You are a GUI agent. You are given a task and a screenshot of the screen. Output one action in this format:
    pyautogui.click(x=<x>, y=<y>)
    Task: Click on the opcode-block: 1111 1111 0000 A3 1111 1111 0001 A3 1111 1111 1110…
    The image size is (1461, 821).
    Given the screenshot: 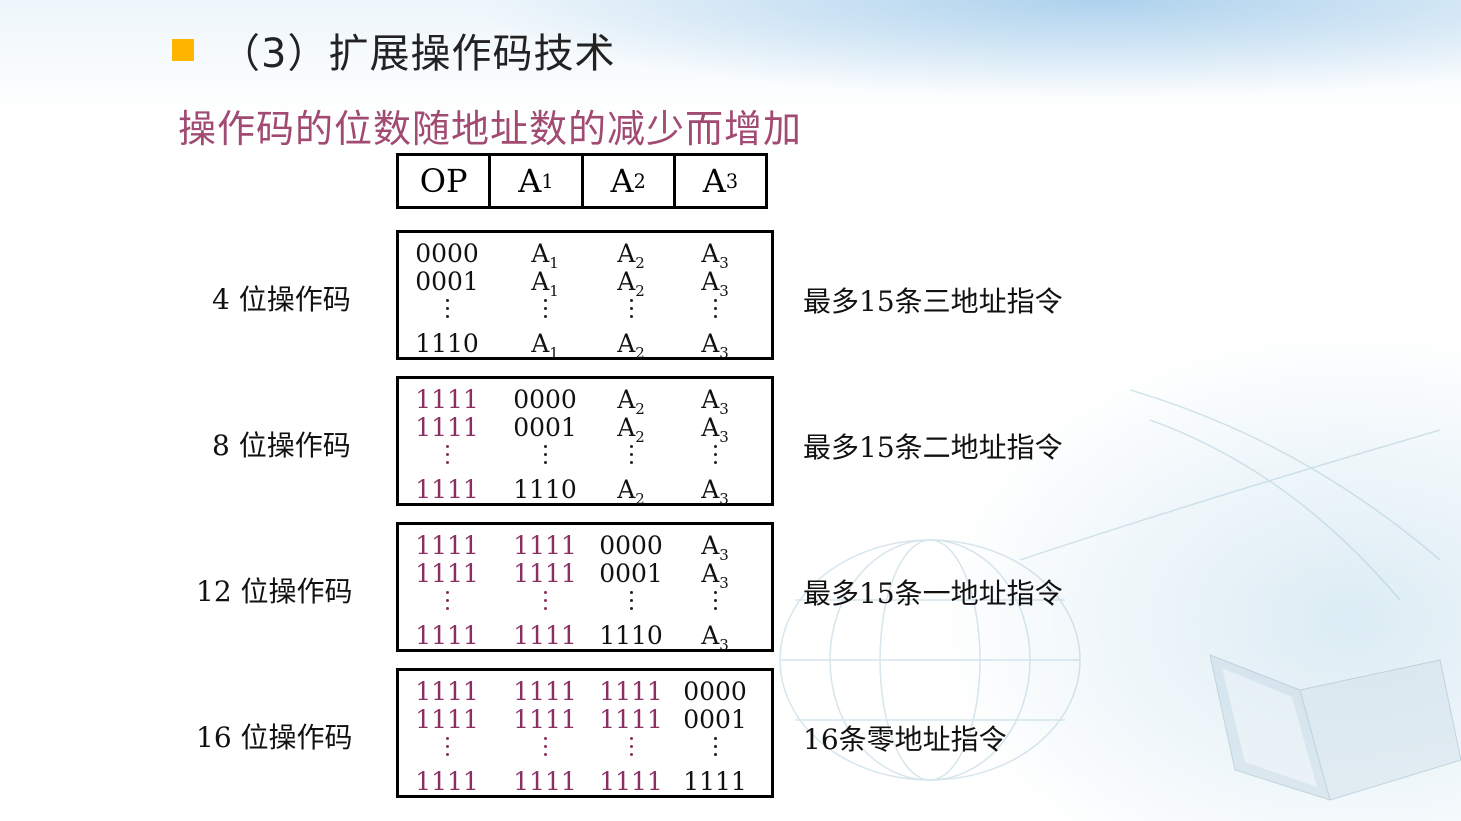 What is the action you would take?
    pyautogui.click(x=585, y=588)
    